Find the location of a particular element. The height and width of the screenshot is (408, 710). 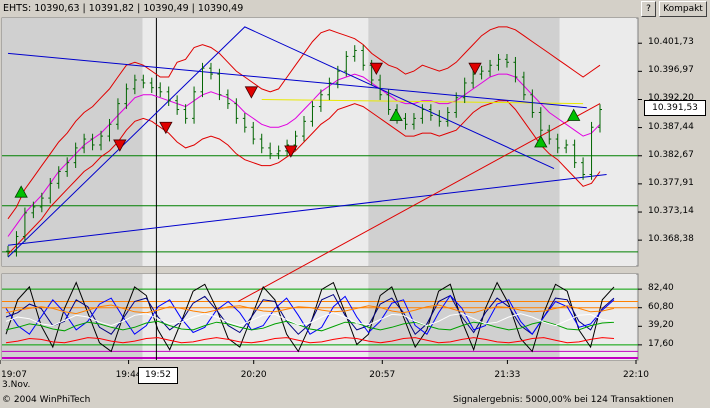

oscillator-tick-label: 82,40 is located at coordinates (661, 288).